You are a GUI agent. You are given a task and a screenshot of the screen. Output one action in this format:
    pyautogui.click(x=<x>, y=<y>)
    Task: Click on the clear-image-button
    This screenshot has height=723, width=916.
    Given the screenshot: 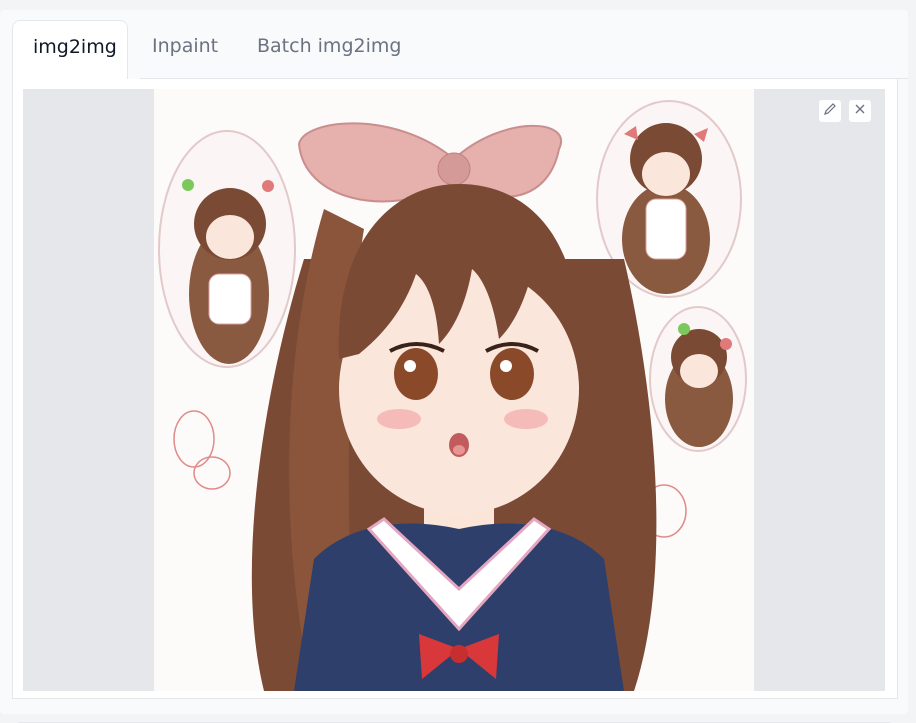 What is the action you would take?
    pyautogui.click(x=860, y=111)
    